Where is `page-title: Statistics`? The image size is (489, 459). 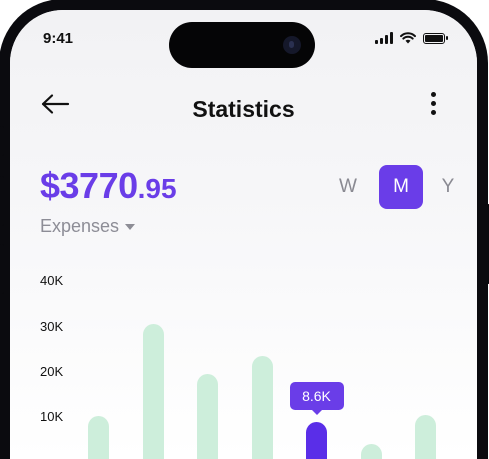 page-title: Statistics is located at coordinates (243, 109).